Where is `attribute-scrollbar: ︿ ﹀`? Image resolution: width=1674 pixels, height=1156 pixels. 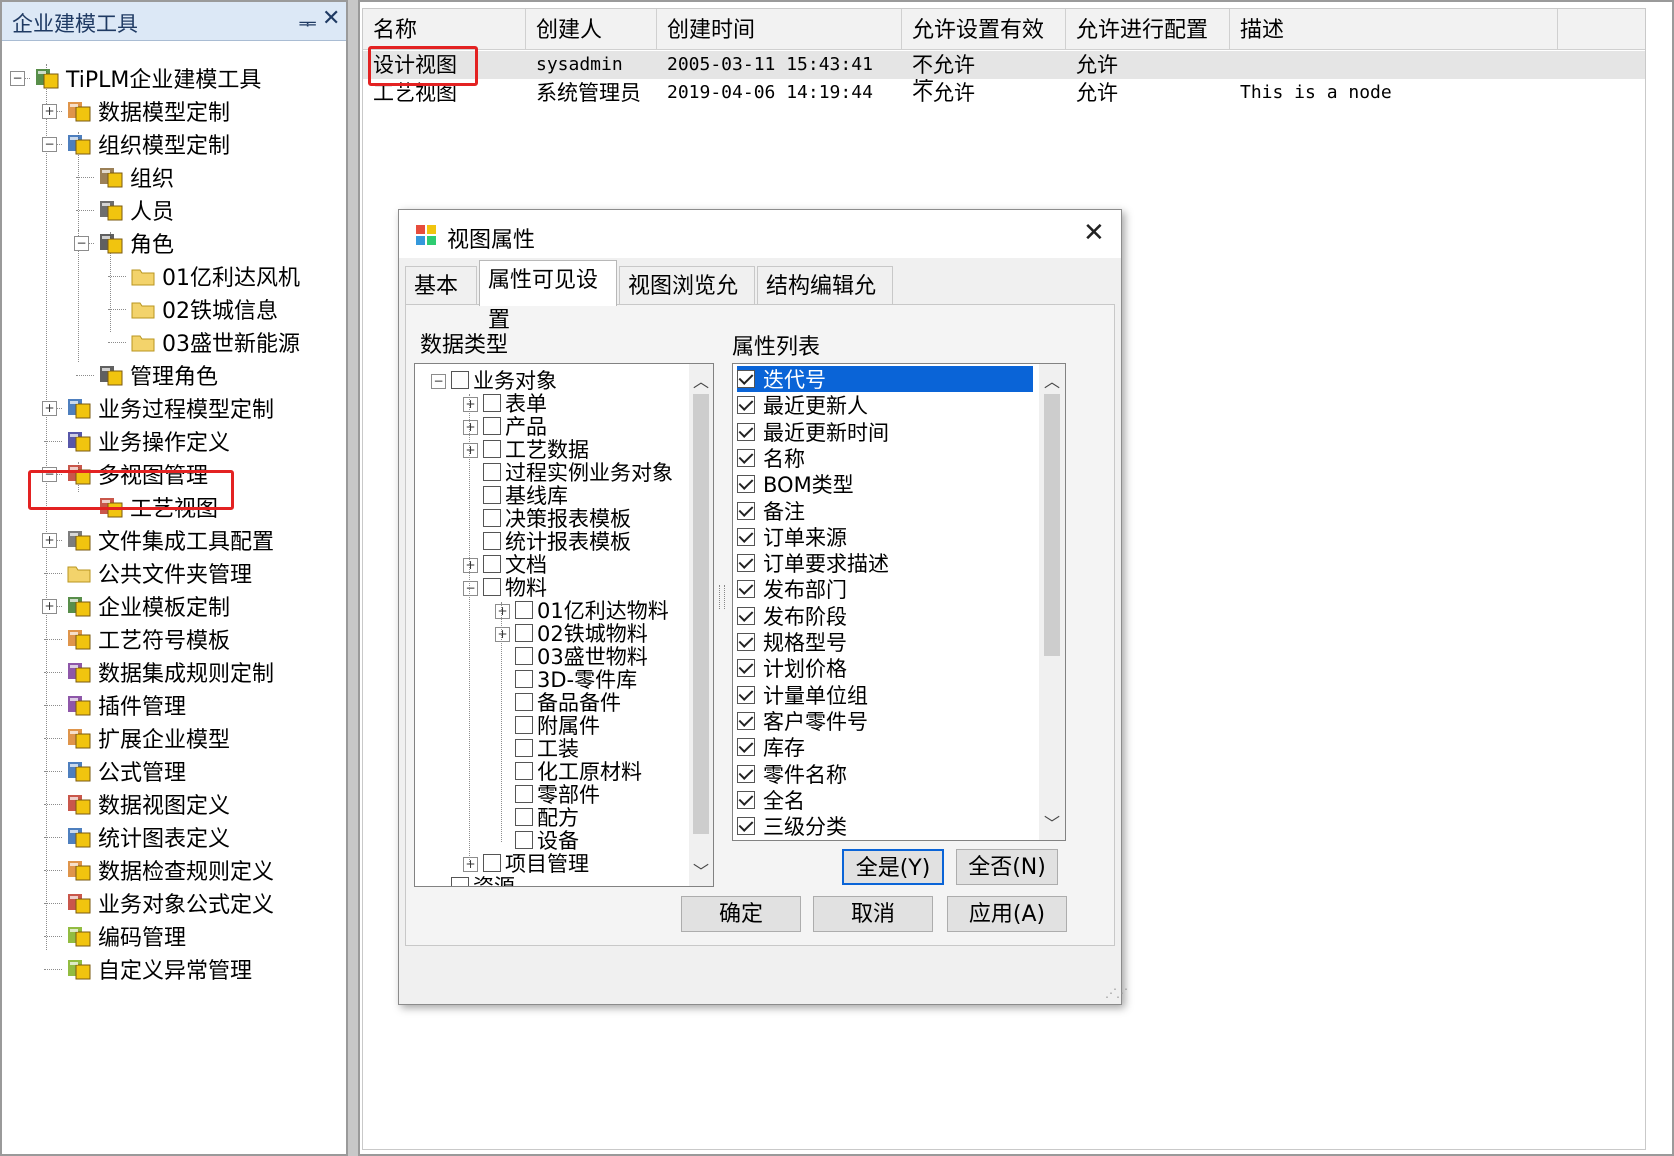 attribute-scrollbar: ︿ ﹀ is located at coordinates (1052, 602).